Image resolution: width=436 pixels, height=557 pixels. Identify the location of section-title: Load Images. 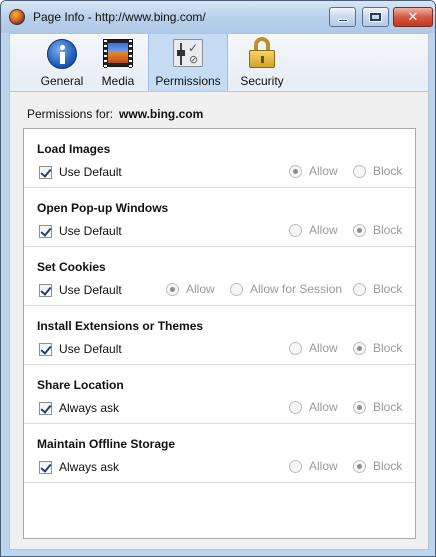
(74, 149).